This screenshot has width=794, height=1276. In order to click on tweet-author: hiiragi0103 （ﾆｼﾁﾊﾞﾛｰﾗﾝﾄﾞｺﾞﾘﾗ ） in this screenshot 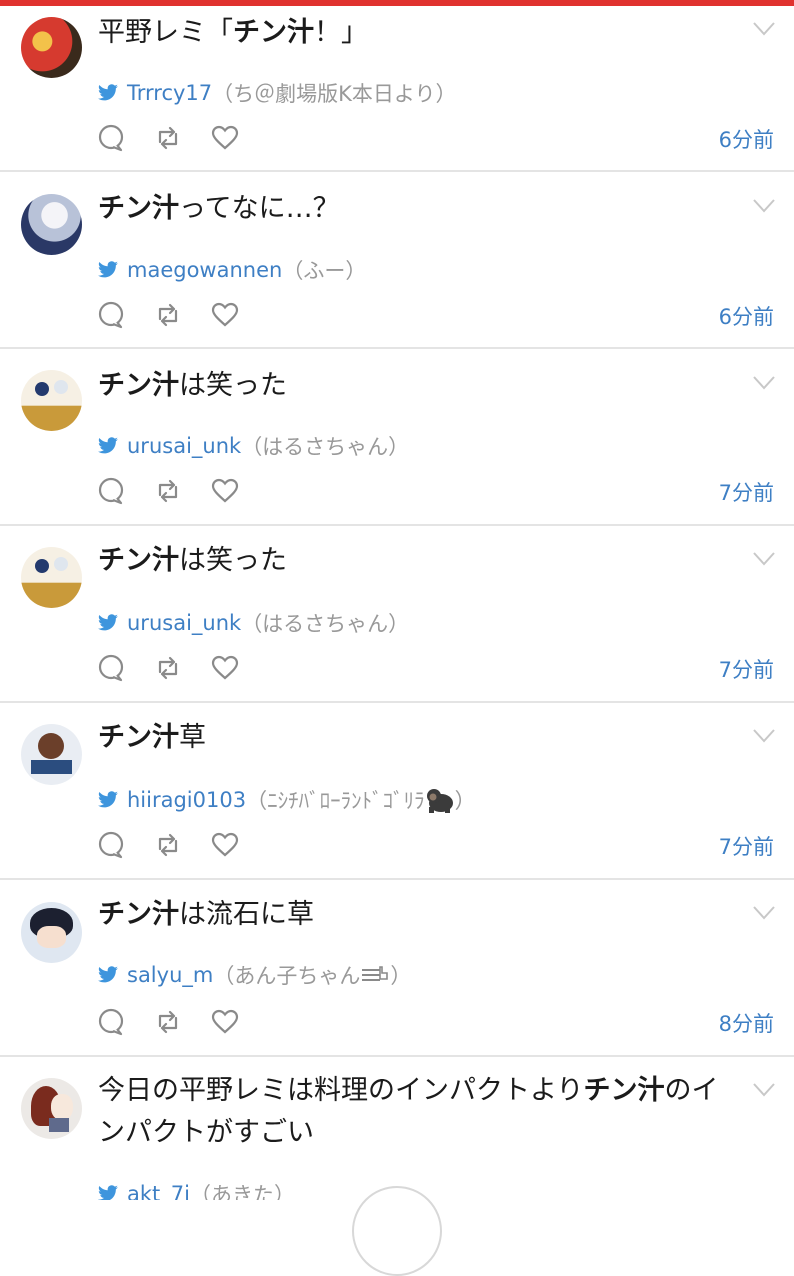, I will do `click(286, 800)`.